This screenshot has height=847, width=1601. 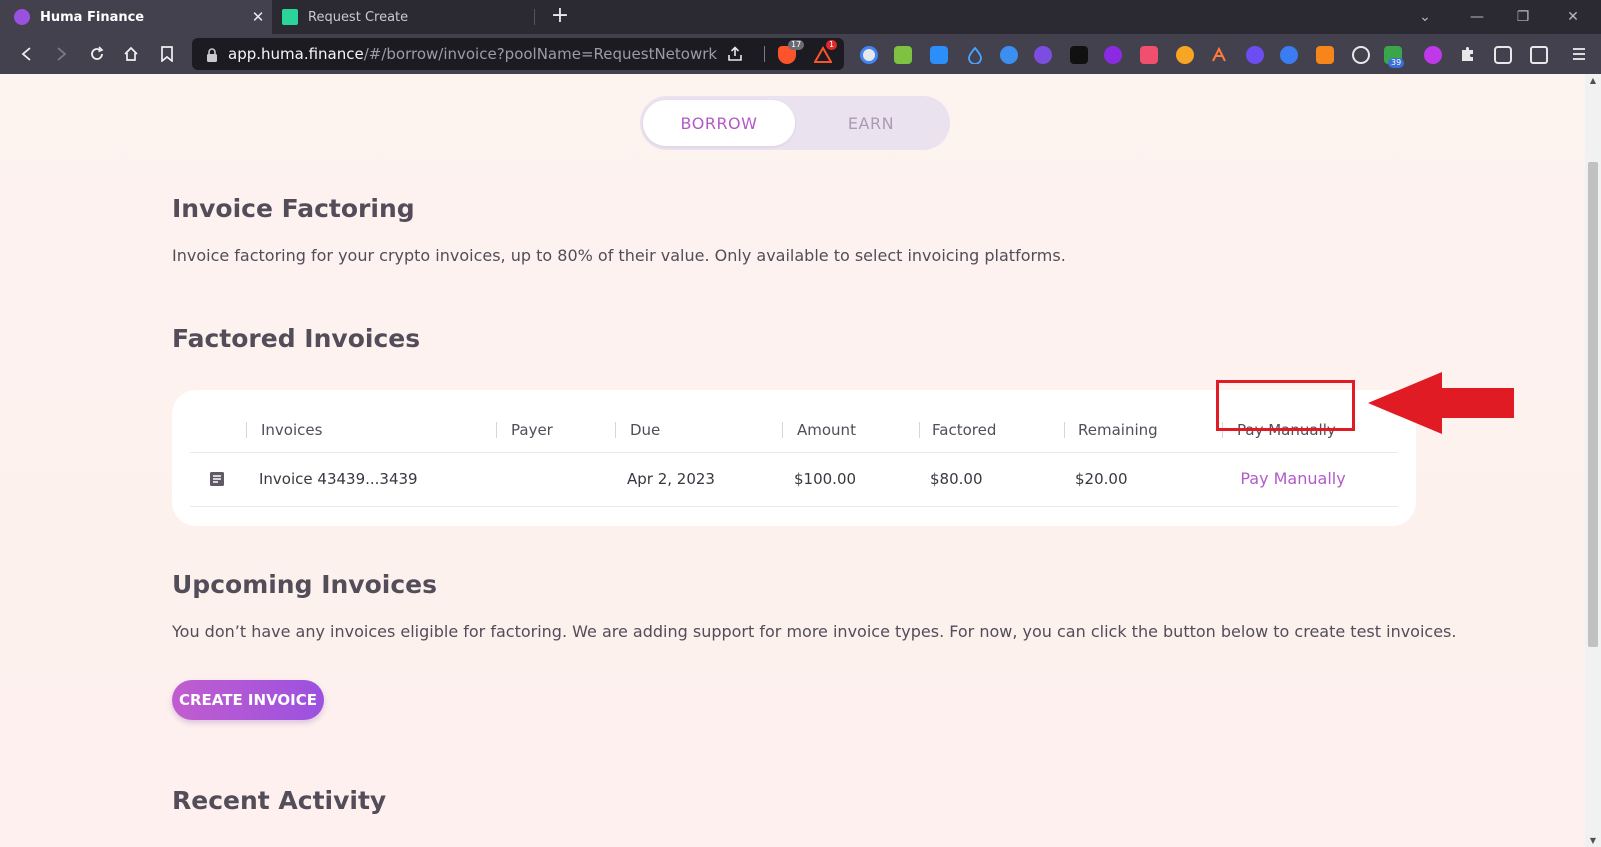 I want to click on borrow-toggle-option: BORROW, so click(x=719, y=123).